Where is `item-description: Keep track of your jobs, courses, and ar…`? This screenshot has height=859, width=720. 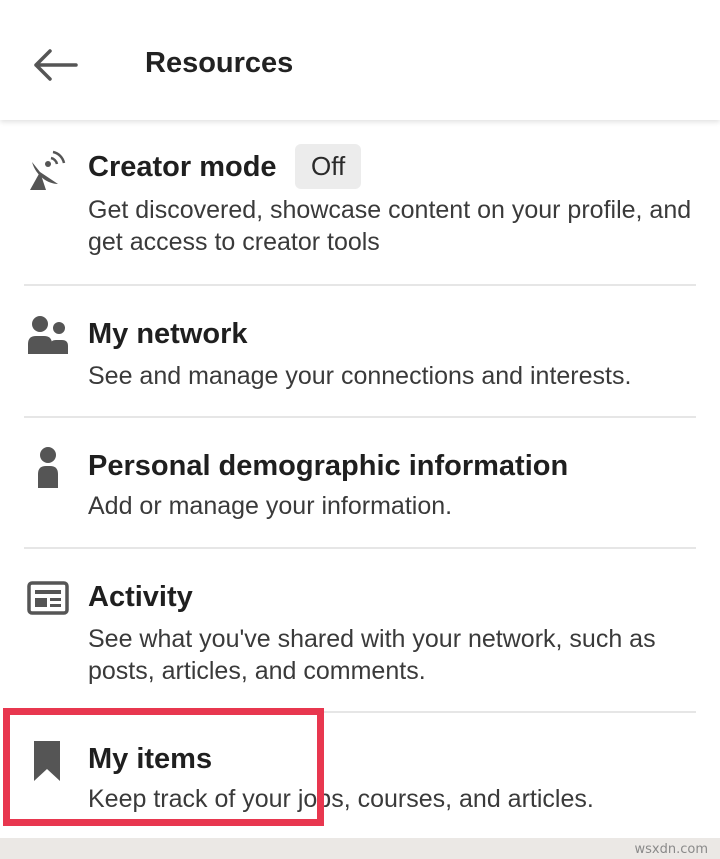 item-description: Keep track of your jobs, courses, and ar… is located at coordinates (341, 799).